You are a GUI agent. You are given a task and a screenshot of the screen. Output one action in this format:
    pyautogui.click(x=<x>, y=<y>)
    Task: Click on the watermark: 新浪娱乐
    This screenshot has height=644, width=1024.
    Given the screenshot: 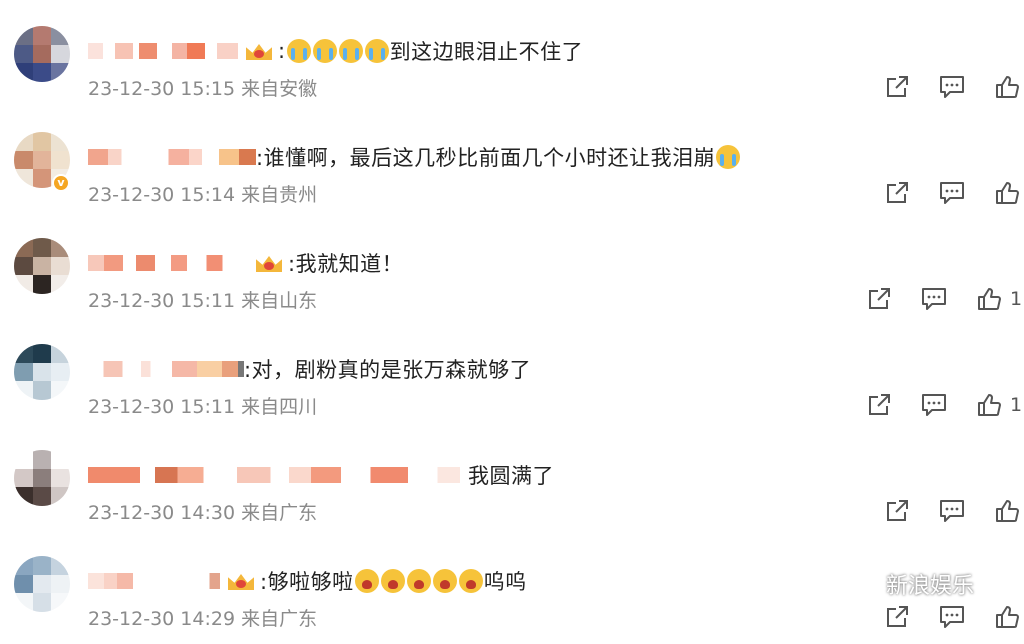 What is the action you would take?
    pyautogui.click(x=910, y=584)
    